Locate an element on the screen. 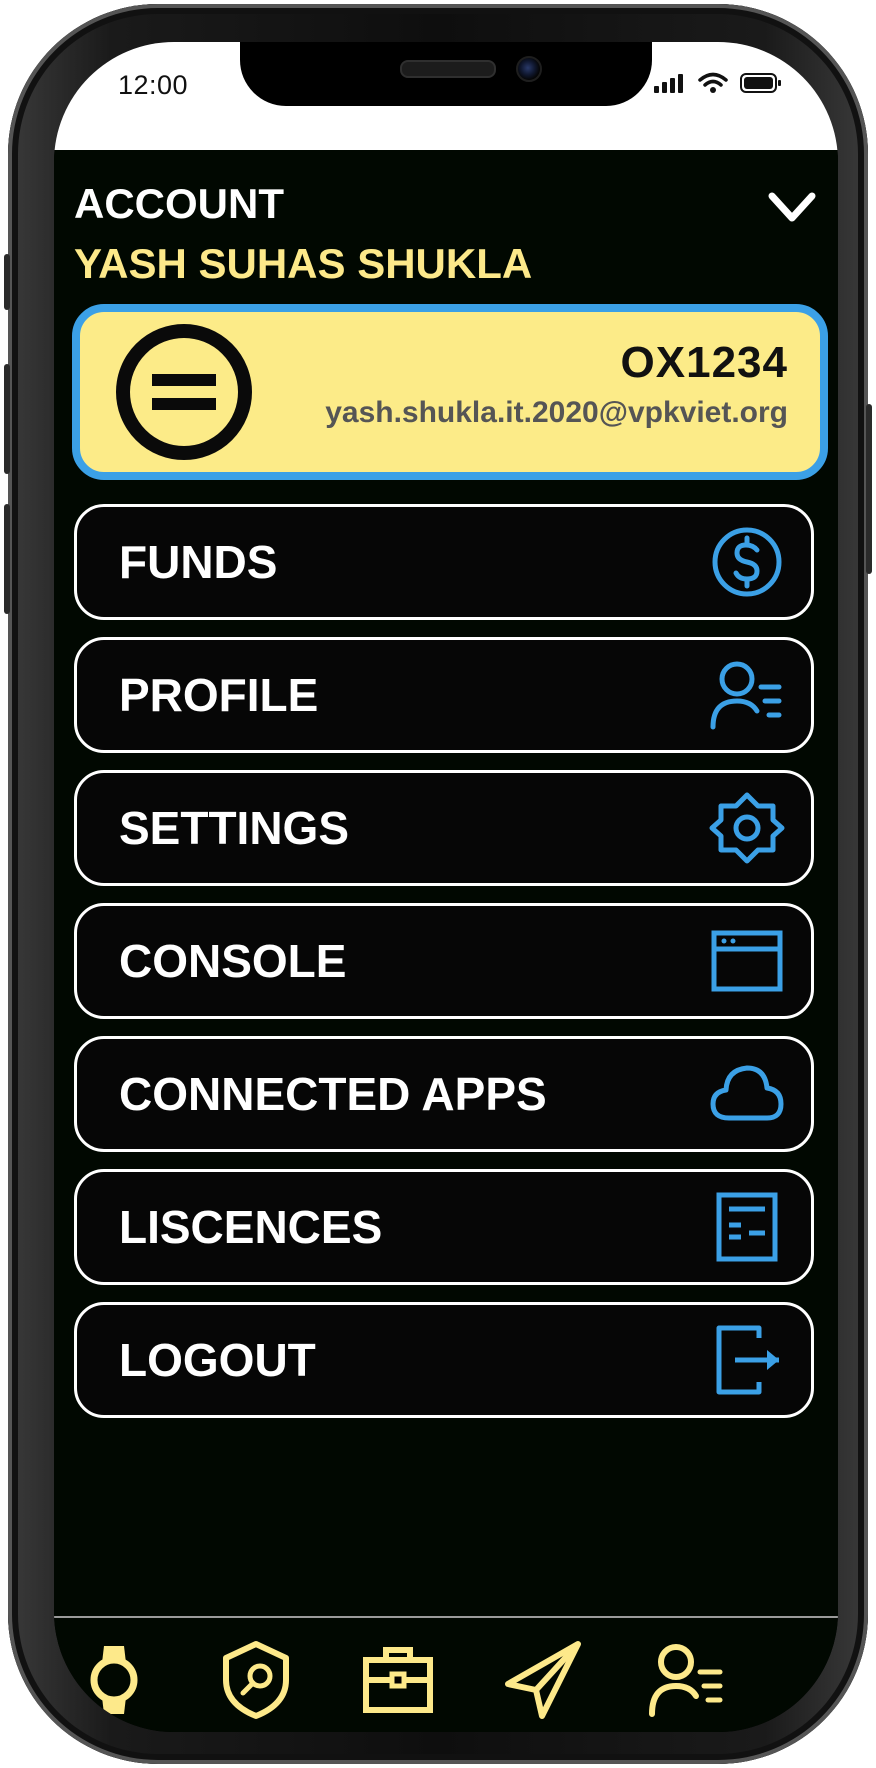 The height and width of the screenshot is (1768, 876). menu-item-console: CONSOLE is located at coordinates (444, 961).